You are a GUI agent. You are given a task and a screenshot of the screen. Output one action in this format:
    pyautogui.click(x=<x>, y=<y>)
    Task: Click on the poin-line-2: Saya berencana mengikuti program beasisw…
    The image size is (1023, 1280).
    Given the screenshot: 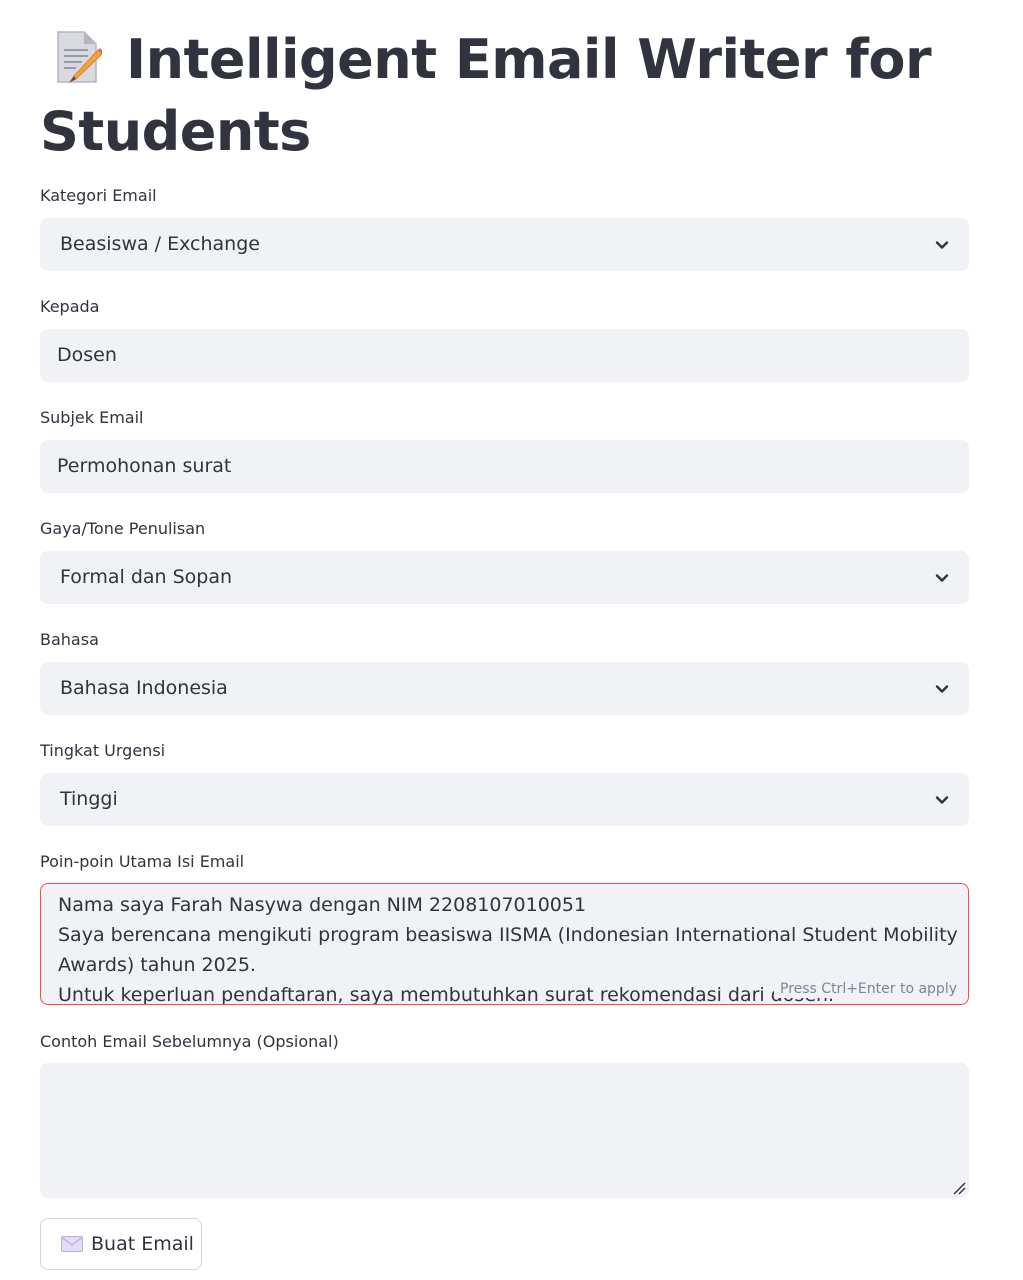 What is the action you would take?
    pyautogui.click(x=508, y=935)
    